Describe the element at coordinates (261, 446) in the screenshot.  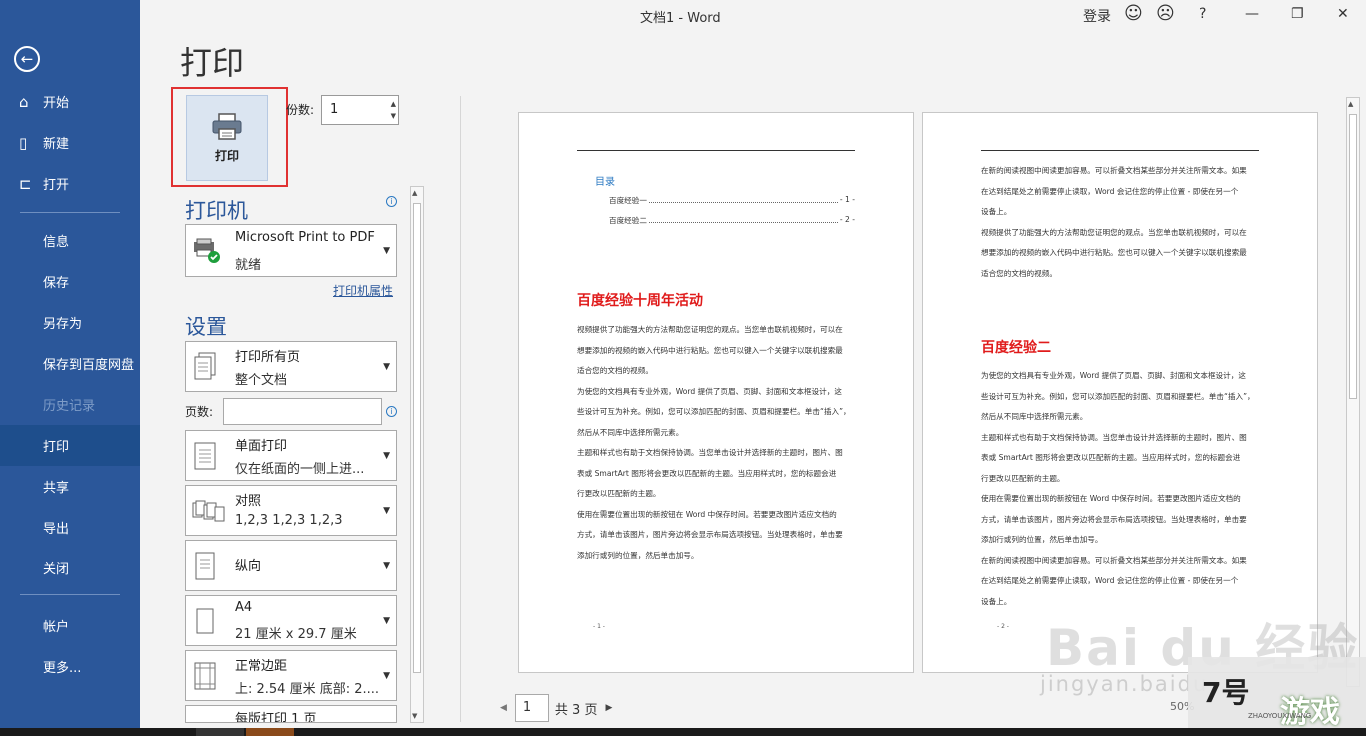
I see `sides-label: 单面打印` at that location.